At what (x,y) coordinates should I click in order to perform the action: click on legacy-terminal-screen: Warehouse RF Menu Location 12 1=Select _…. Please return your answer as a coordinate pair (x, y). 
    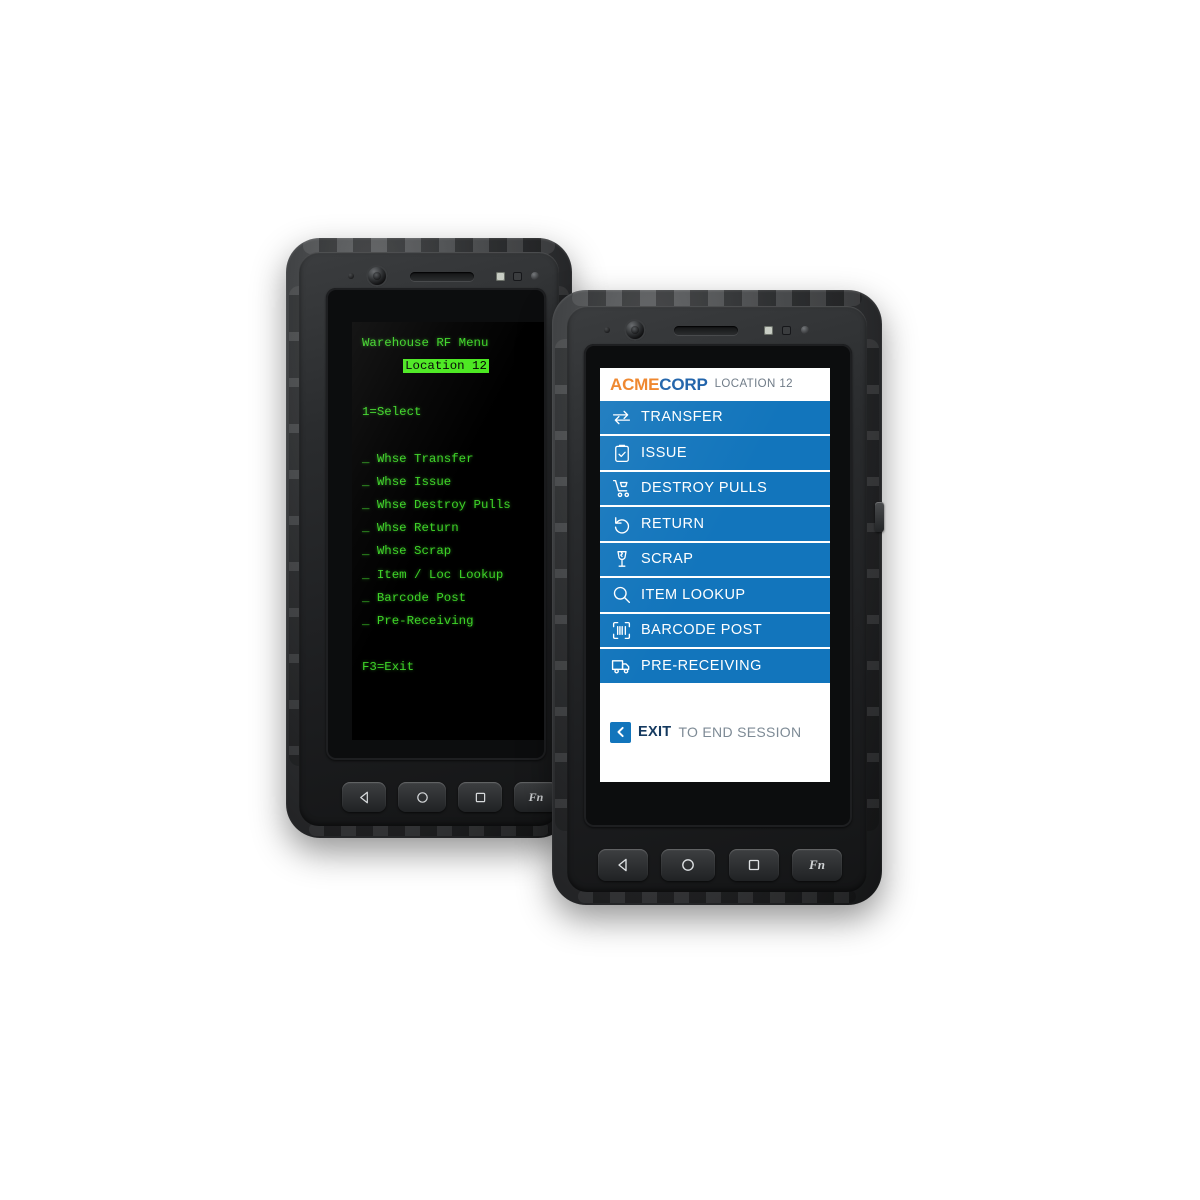
    Looking at the image, I should click on (448, 531).